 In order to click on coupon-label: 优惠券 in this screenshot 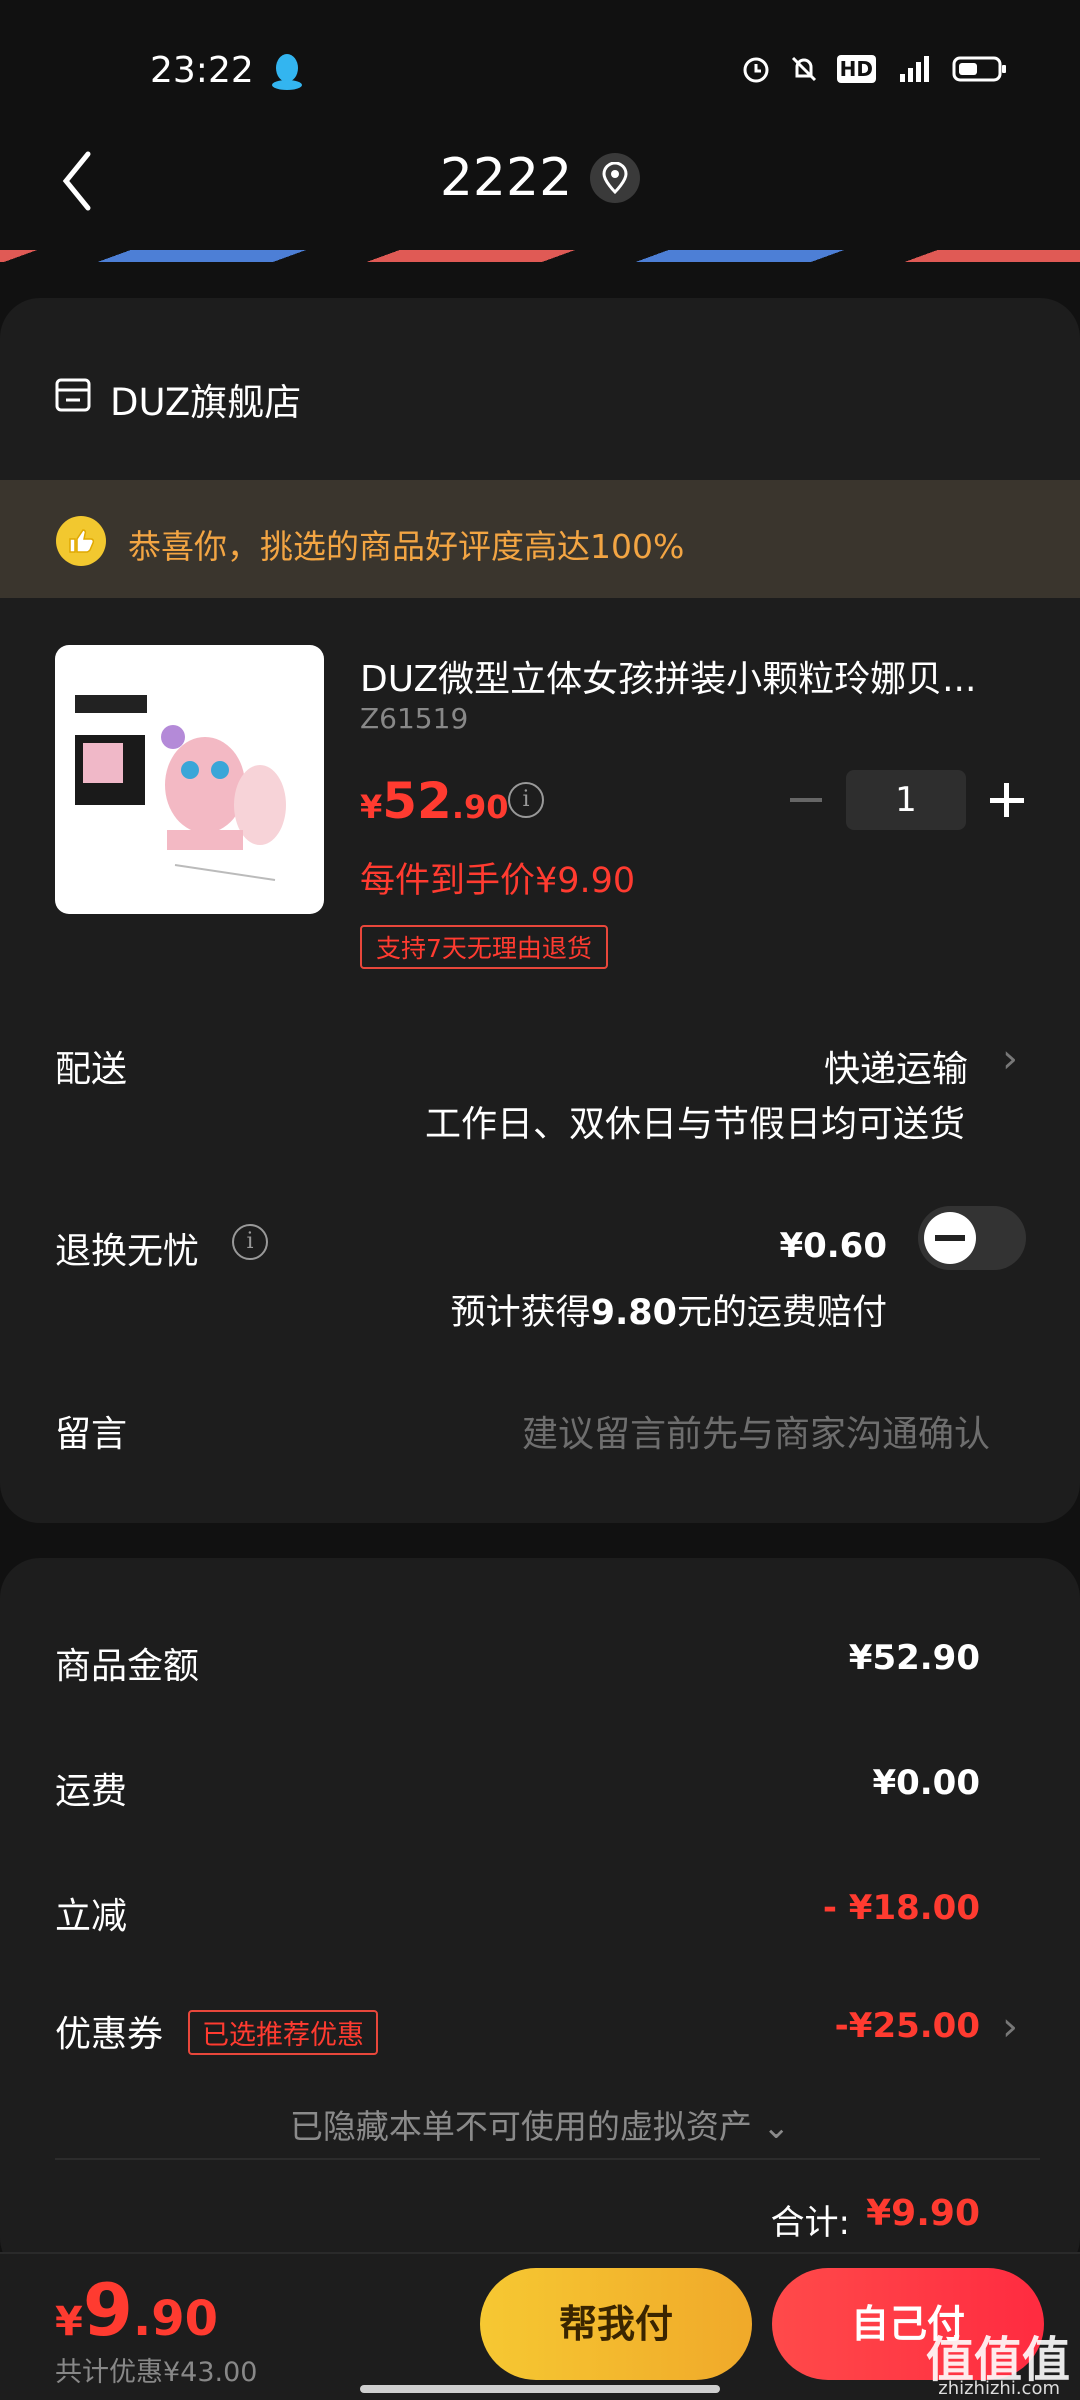, I will do `click(109, 2034)`.